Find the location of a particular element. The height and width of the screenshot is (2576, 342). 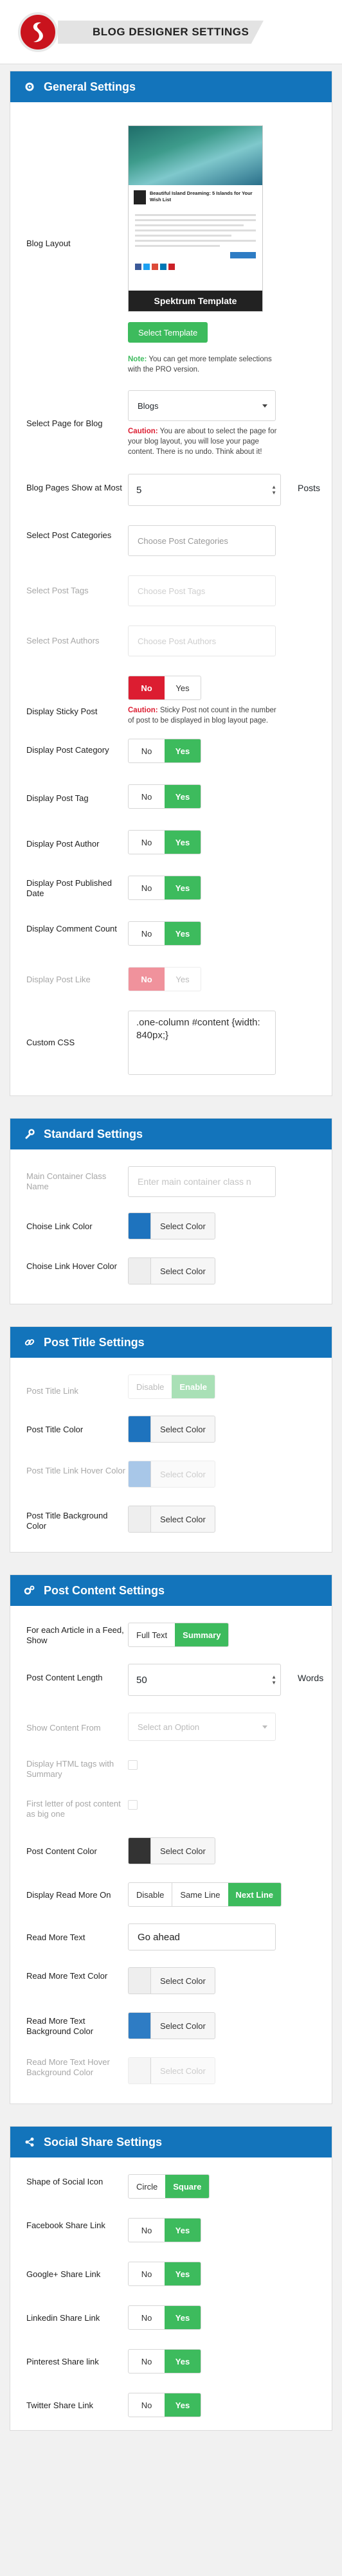

title-color-row: Post Title Color Select Color is located at coordinates (171, 1421).